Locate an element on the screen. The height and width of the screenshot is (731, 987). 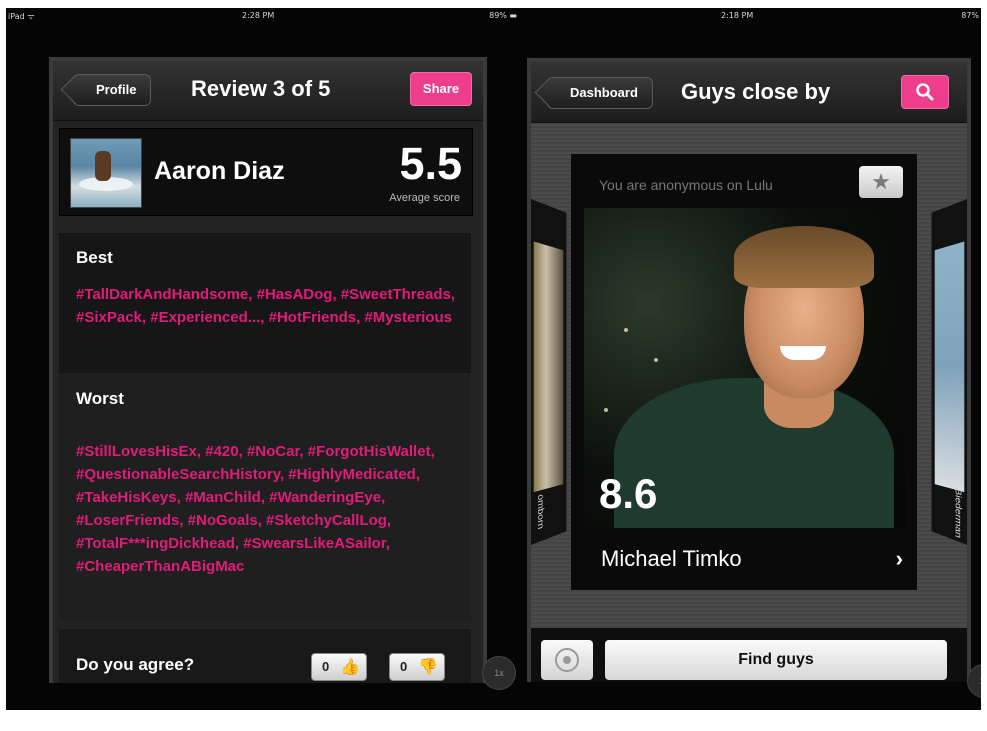
locate-icon is located at coordinates (567, 660).